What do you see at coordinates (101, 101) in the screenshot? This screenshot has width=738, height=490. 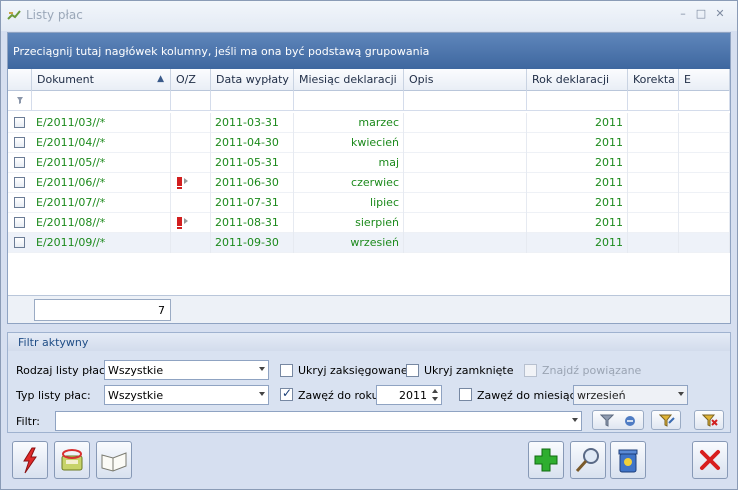 I see `filter-cell-dokument` at bounding box center [101, 101].